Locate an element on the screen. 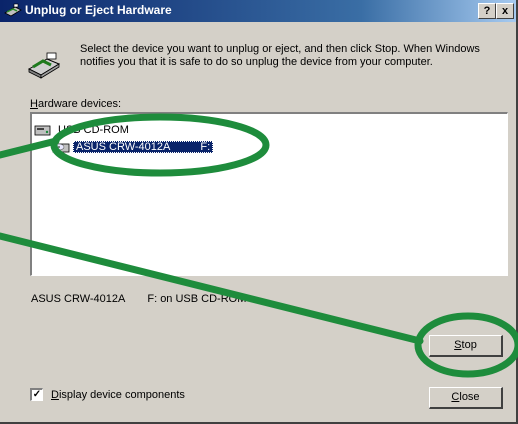 The height and width of the screenshot is (424, 518). display-components-checkbox: ✓ is located at coordinates (36, 394).